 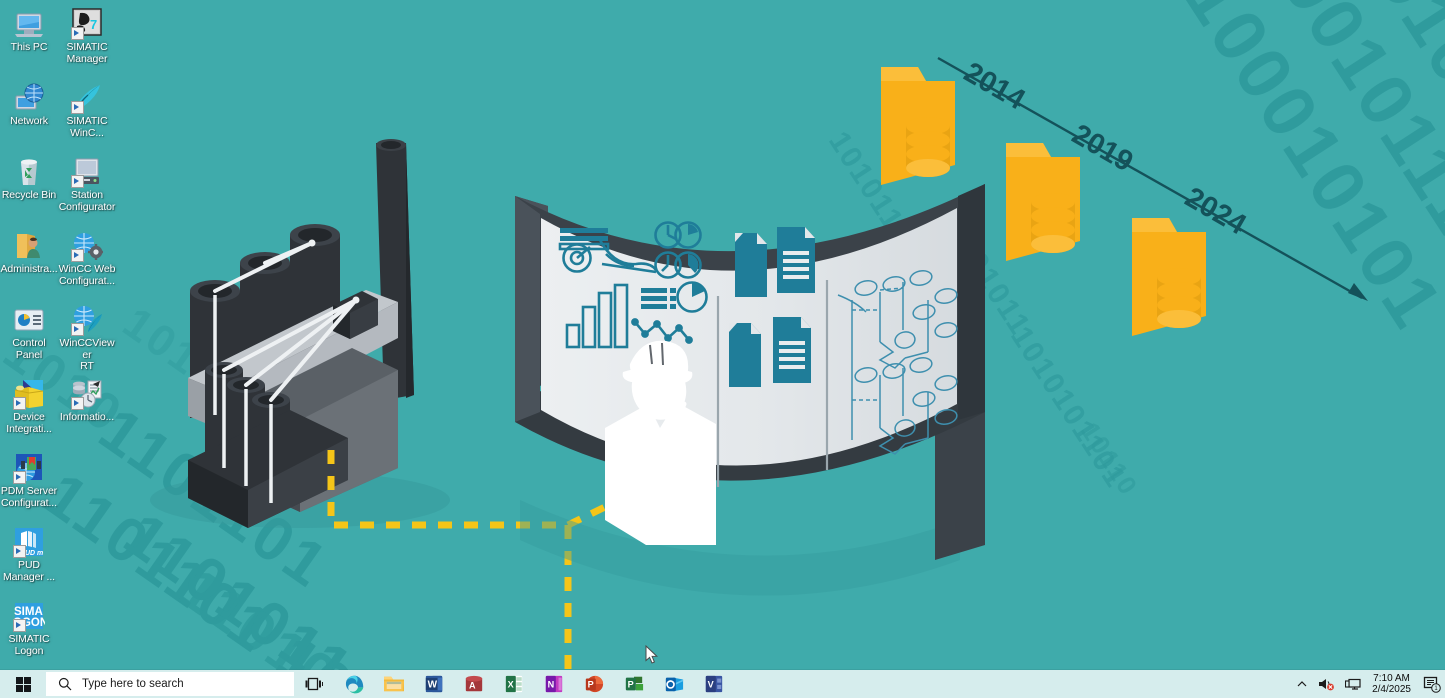 I want to click on taskbar-button-access: A, so click(x=474, y=684).